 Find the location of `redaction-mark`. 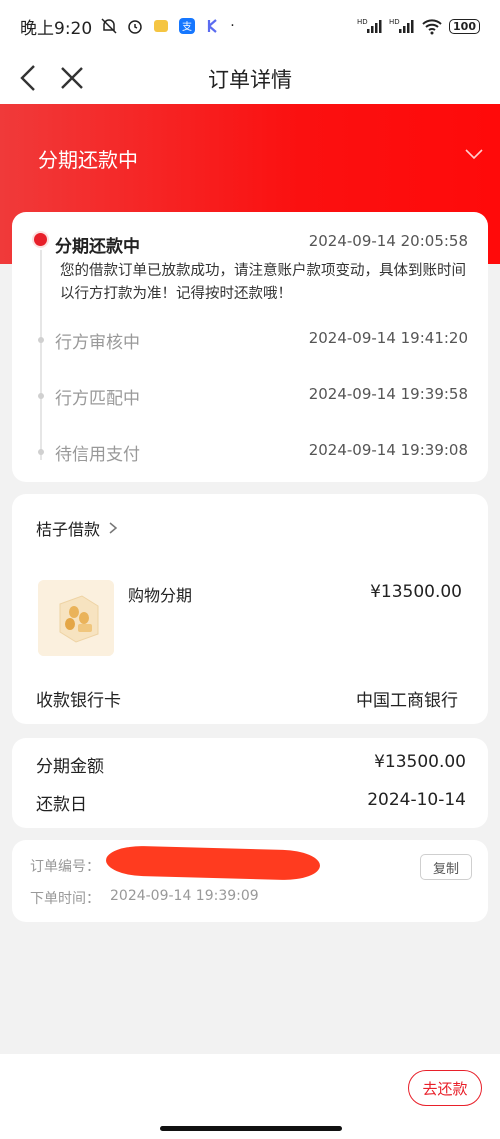

redaction-mark is located at coordinates (213, 863).